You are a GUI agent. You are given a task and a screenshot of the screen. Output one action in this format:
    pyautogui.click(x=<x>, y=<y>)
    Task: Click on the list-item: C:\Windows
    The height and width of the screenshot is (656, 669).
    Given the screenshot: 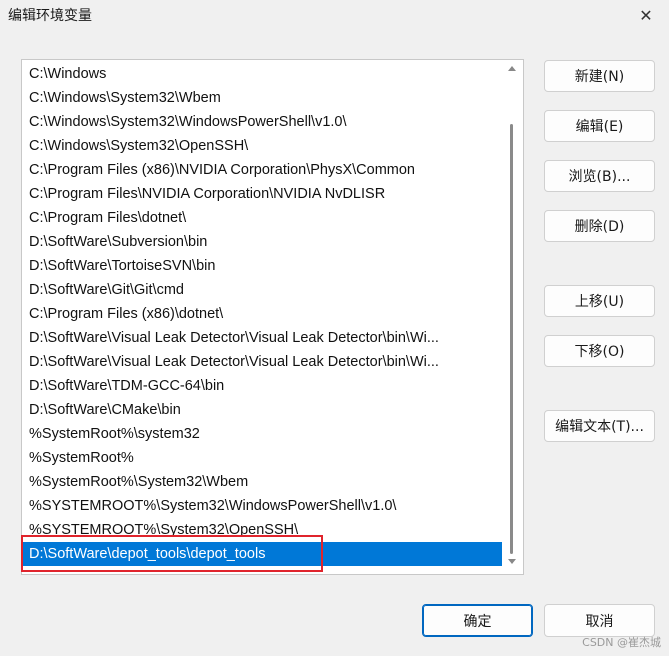 What is the action you would take?
    pyautogui.click(x=262, y=74)
    